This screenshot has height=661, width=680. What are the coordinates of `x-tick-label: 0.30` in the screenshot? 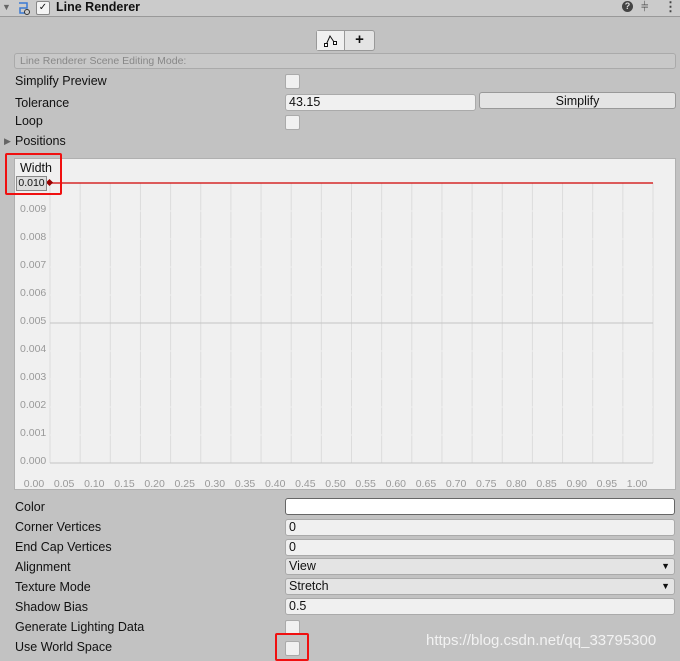 It's located at (215, 484).